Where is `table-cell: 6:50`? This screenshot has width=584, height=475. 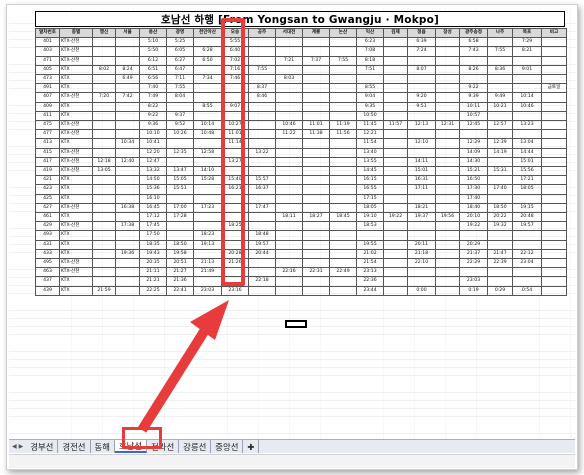
table-cell: 6:50 is located at coordinates (207, 60).